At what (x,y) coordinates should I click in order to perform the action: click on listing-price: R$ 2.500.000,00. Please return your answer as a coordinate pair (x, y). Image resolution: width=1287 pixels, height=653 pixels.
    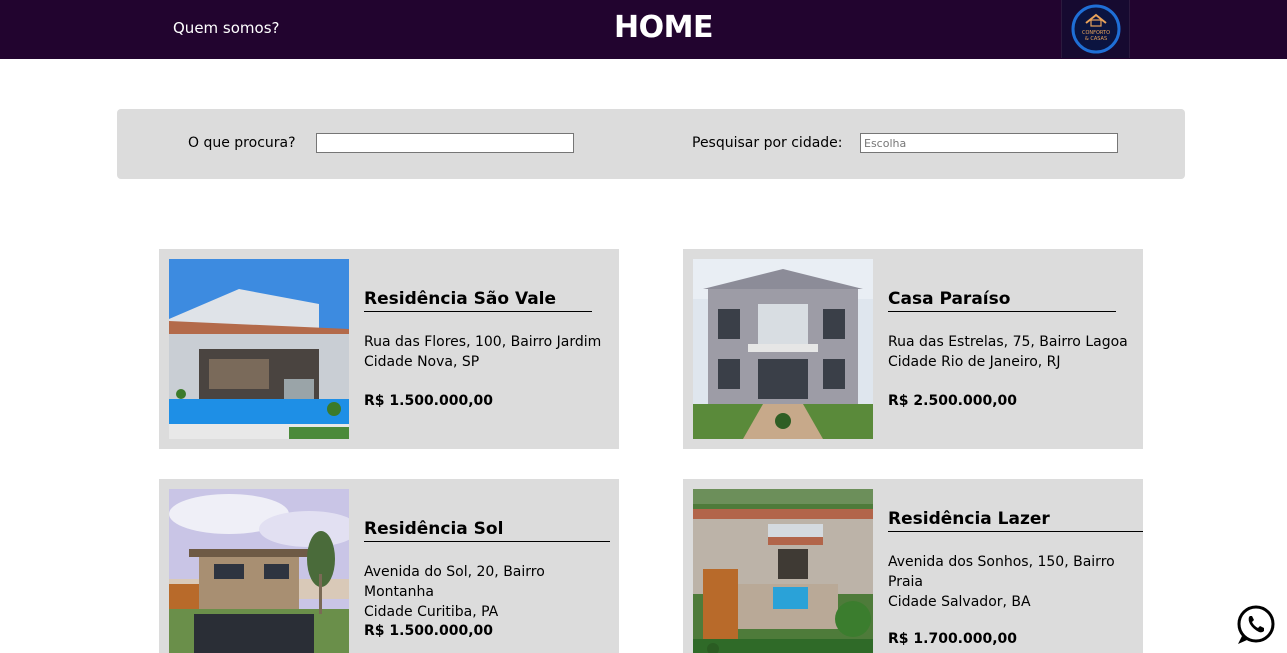
    Looking at the image, I should click on (953, 401).